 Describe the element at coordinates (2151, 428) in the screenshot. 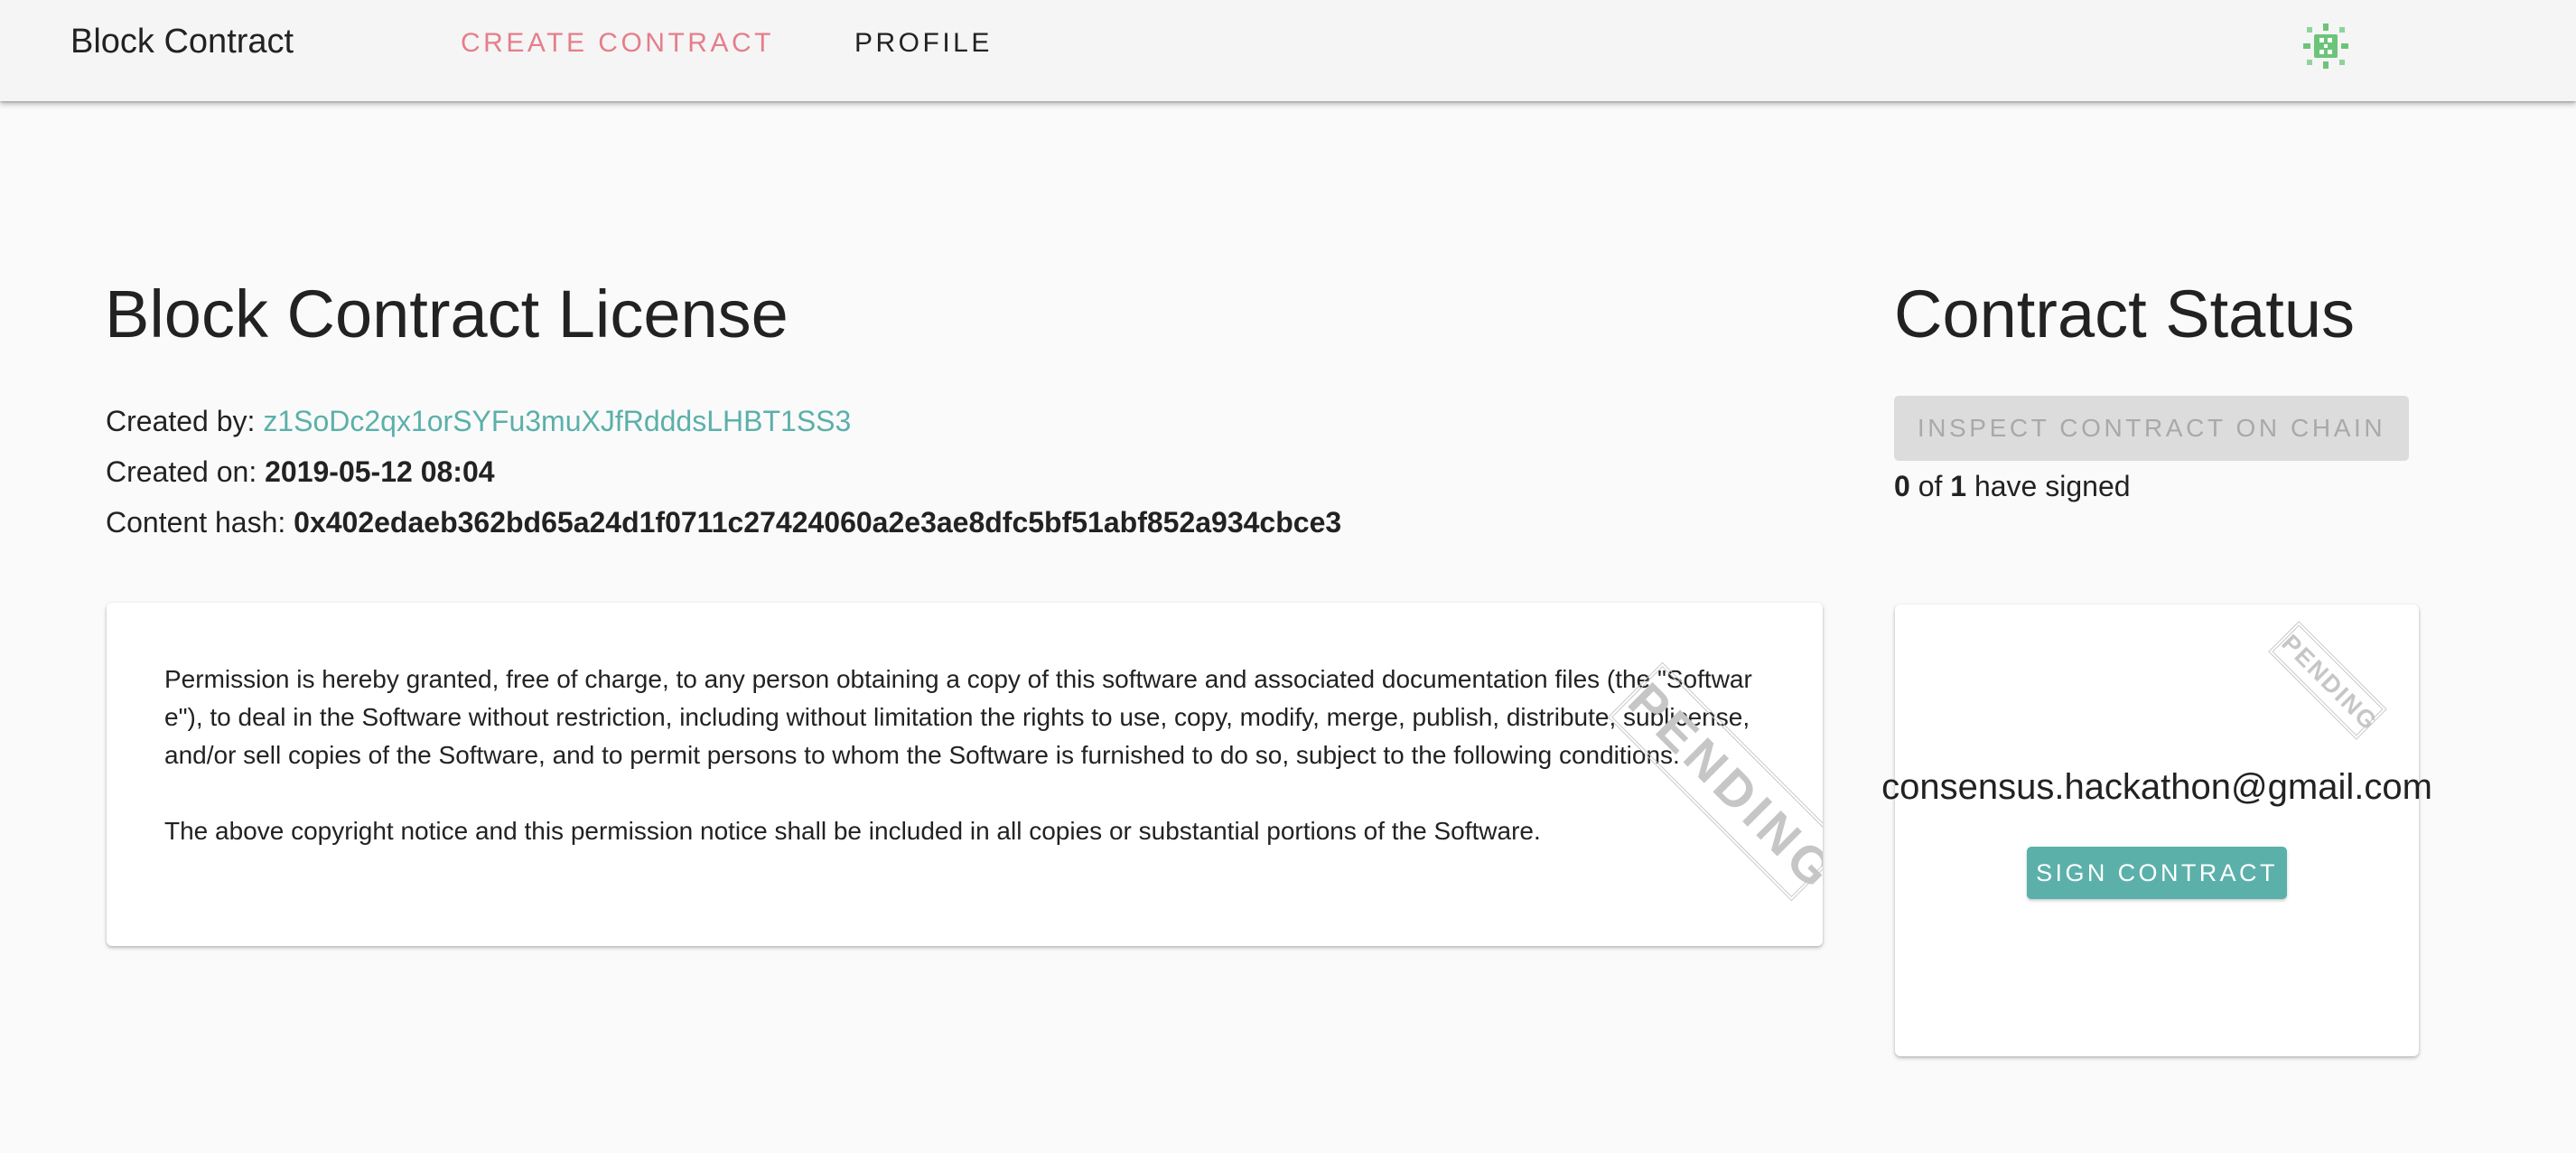

I see `inspect-contract-button: INSPECT CONTRACT ON CHAIN` at that location.